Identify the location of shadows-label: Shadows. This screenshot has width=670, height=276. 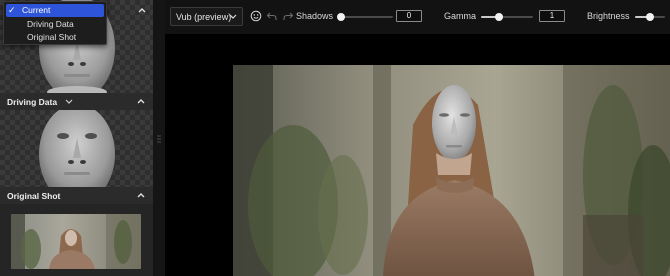
(315, 16).